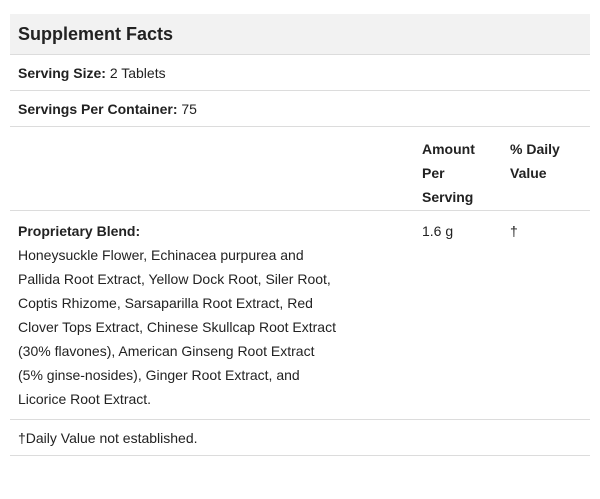 The height and width of the screenshot is (499, 600). I want to click on footnote-text: †Daily Value not established., so click(108, 437).